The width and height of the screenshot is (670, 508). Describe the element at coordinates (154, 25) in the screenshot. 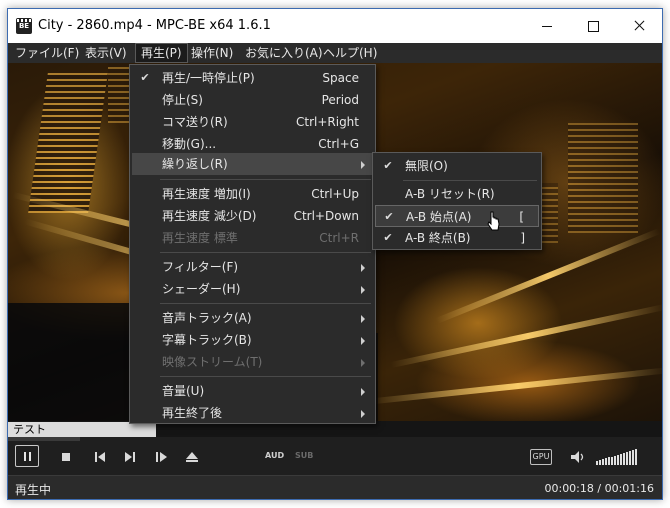

I see `window-title: City - 2860.mp4 - MPC-BE x64 1.6.1` at that location.